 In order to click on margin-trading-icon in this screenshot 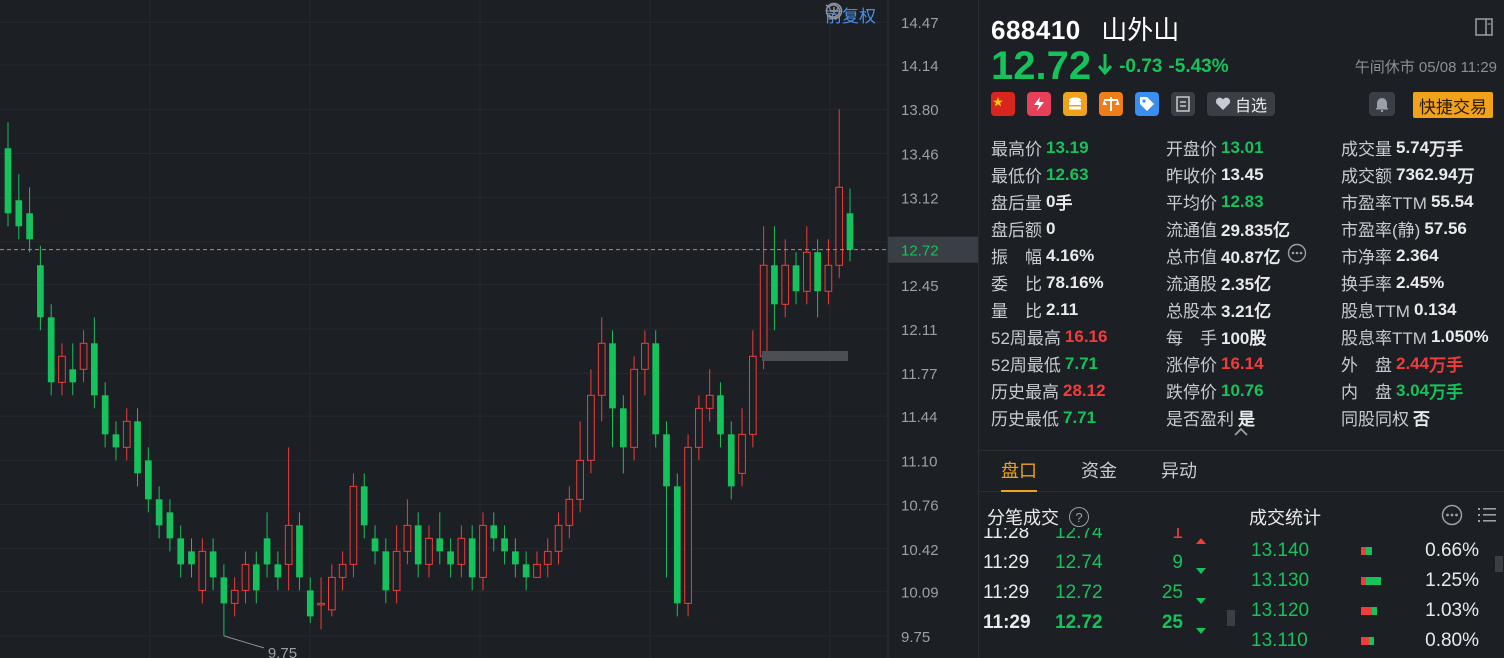, I will do `click(1075, 104)`.